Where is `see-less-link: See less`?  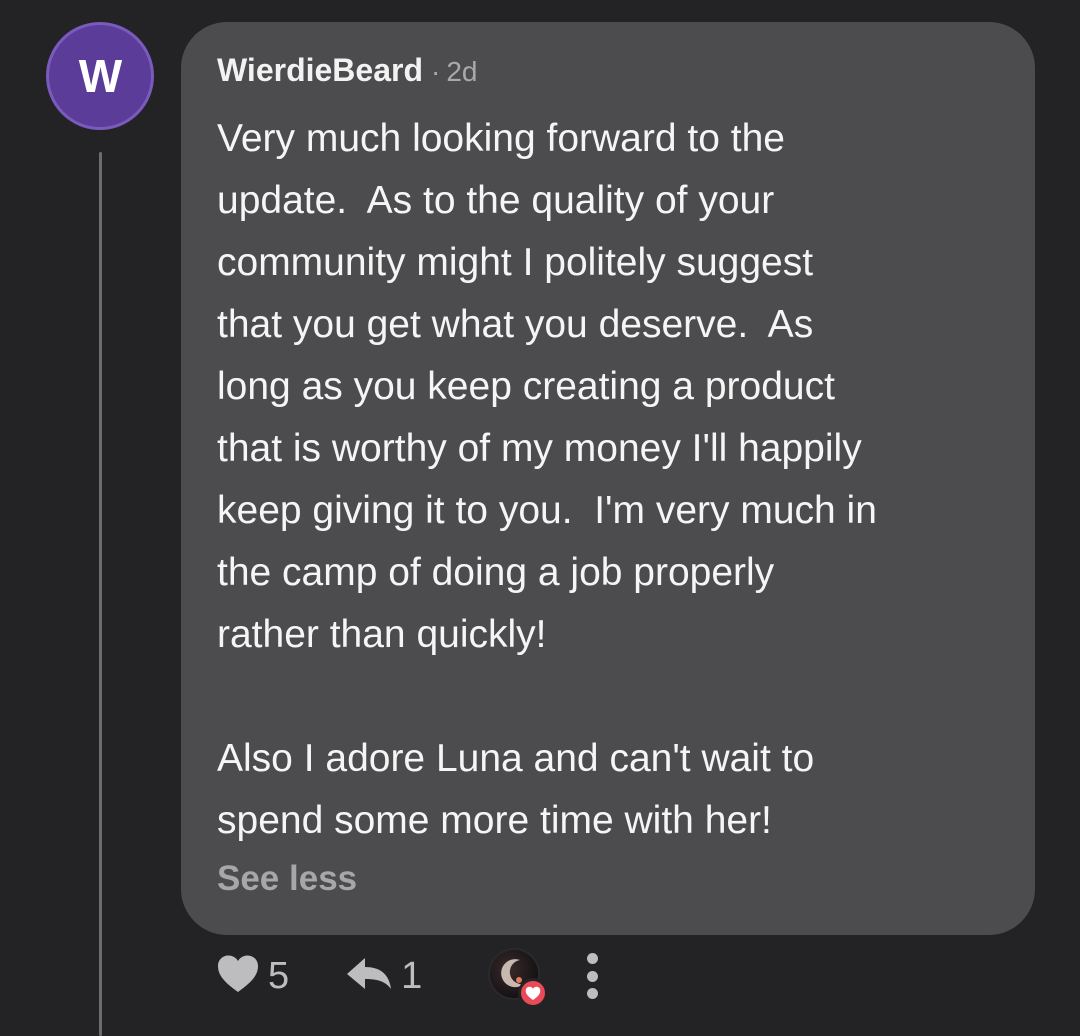 see-less-link: See less is located at coordinates (608, 879).